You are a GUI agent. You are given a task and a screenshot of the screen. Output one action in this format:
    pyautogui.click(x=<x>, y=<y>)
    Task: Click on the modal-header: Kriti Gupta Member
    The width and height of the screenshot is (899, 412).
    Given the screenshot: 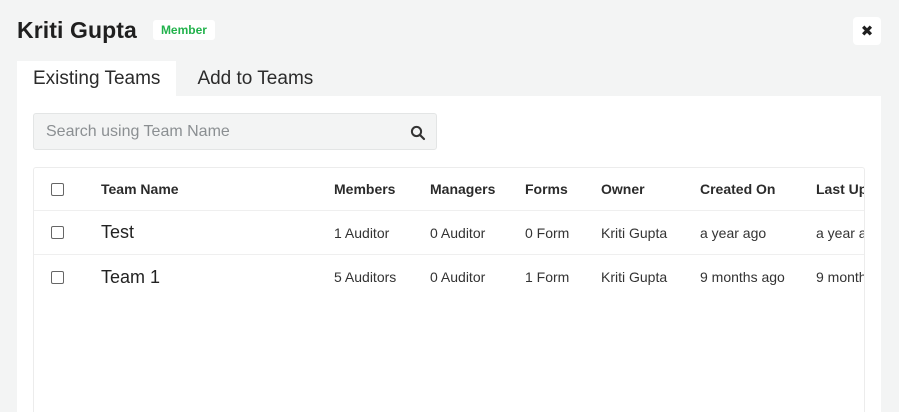 What is the action you would take?
    pyautogui.click(x=116, y=30)
    